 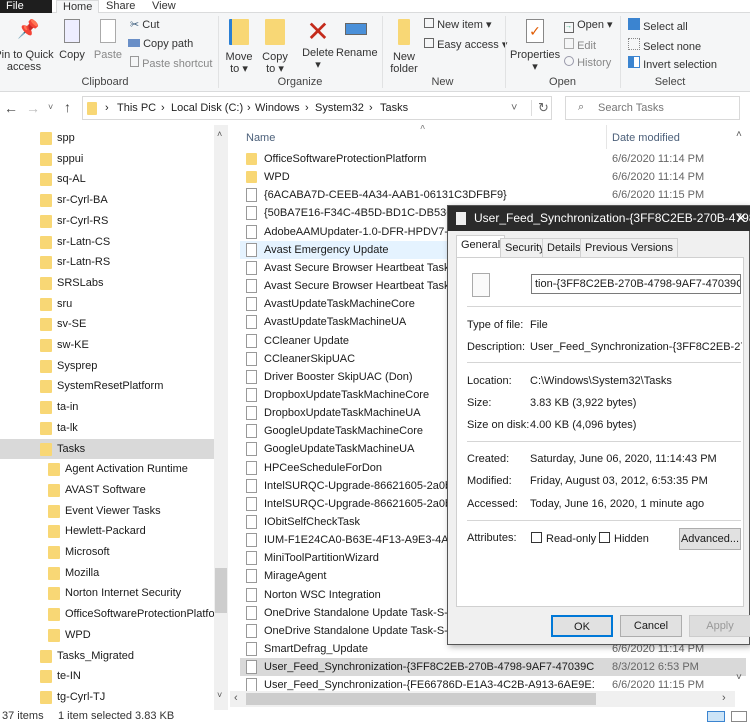 I want to click on nav-item: sr-Latn-RS, so click(x=107, y=262).